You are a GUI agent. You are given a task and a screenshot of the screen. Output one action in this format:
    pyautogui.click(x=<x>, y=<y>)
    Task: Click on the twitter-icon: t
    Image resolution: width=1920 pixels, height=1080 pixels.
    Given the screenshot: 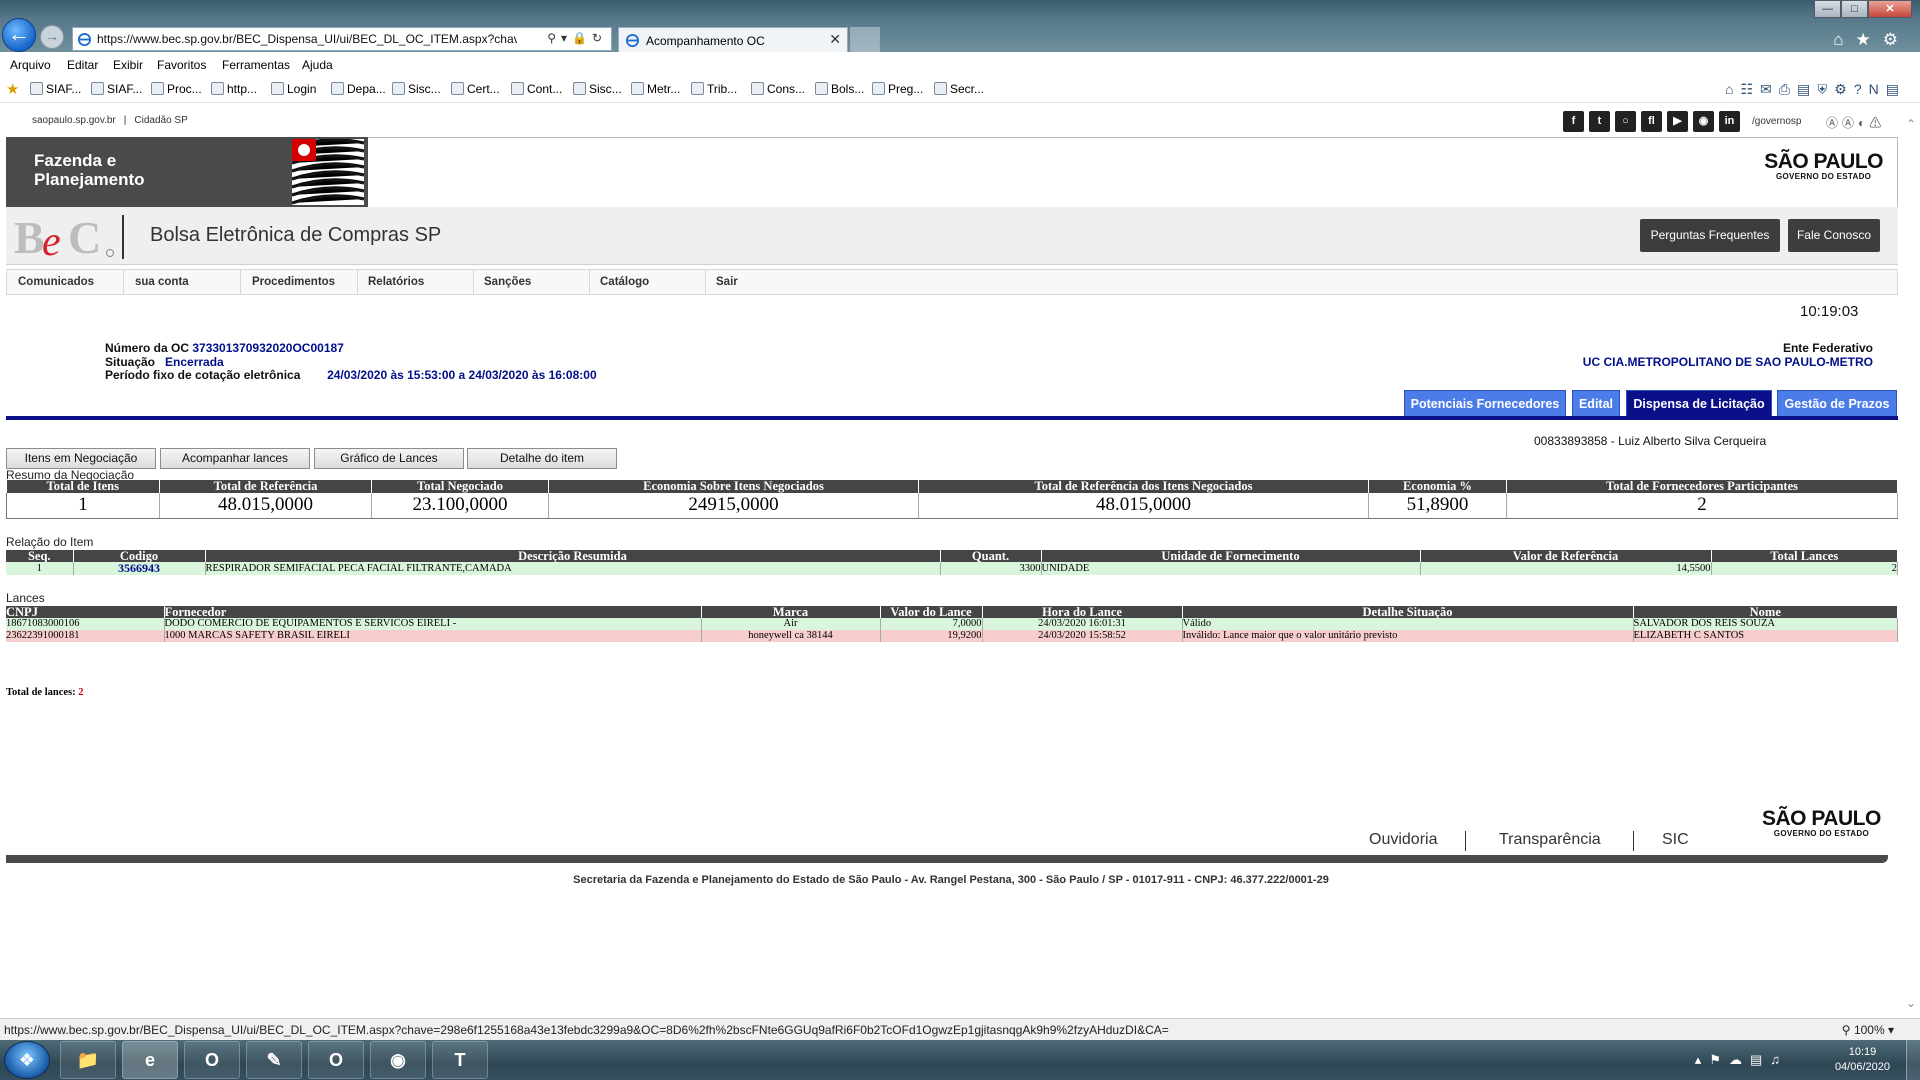 What is the action you would take?
    pyautogui.click(x=1599, y=121)
    